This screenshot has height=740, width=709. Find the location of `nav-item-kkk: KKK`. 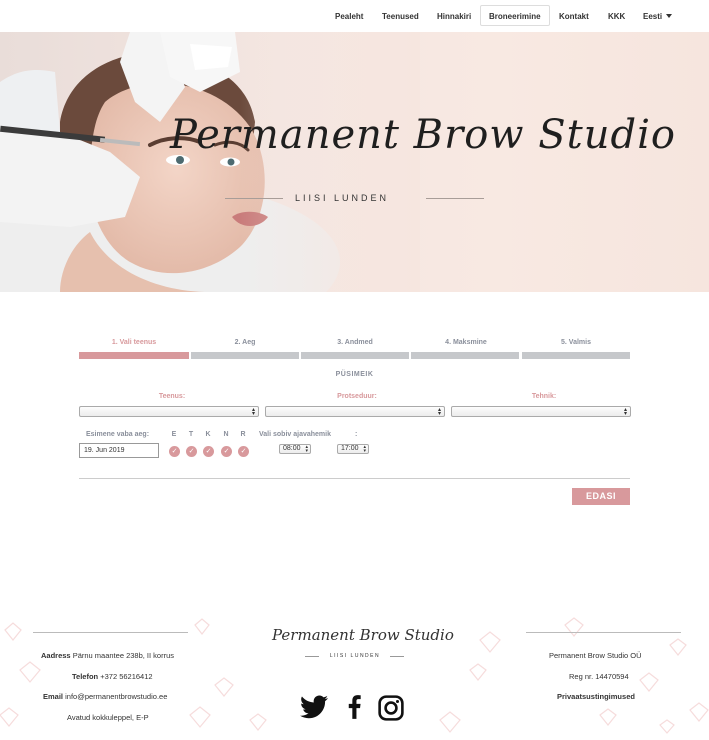

nav-item-kkk: KKK is located at coordinates (616, 16).